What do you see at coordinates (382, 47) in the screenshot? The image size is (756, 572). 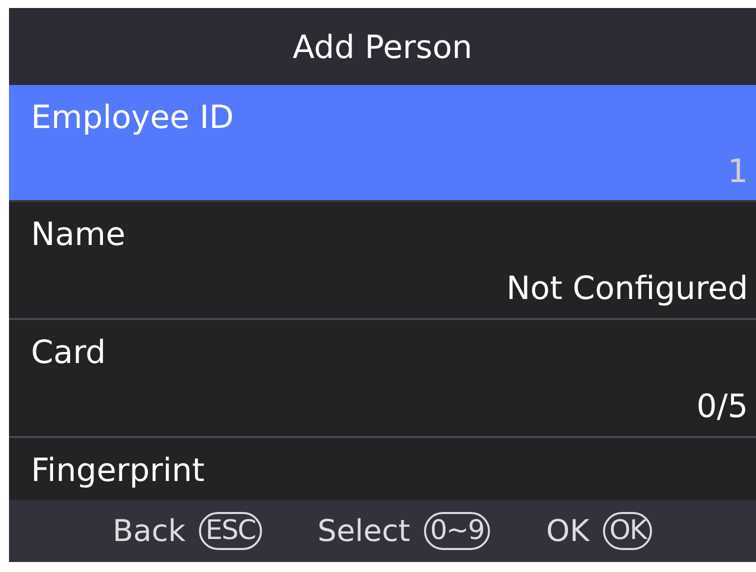 I see `window-title: Add Person` at bounding box center [382, 47].